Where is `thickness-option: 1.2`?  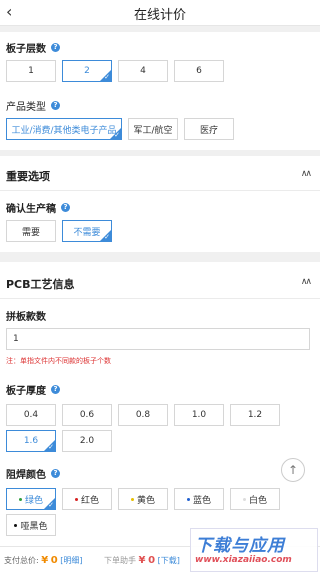 thickness-option: 1.2 is located at coordinates (255, 415).